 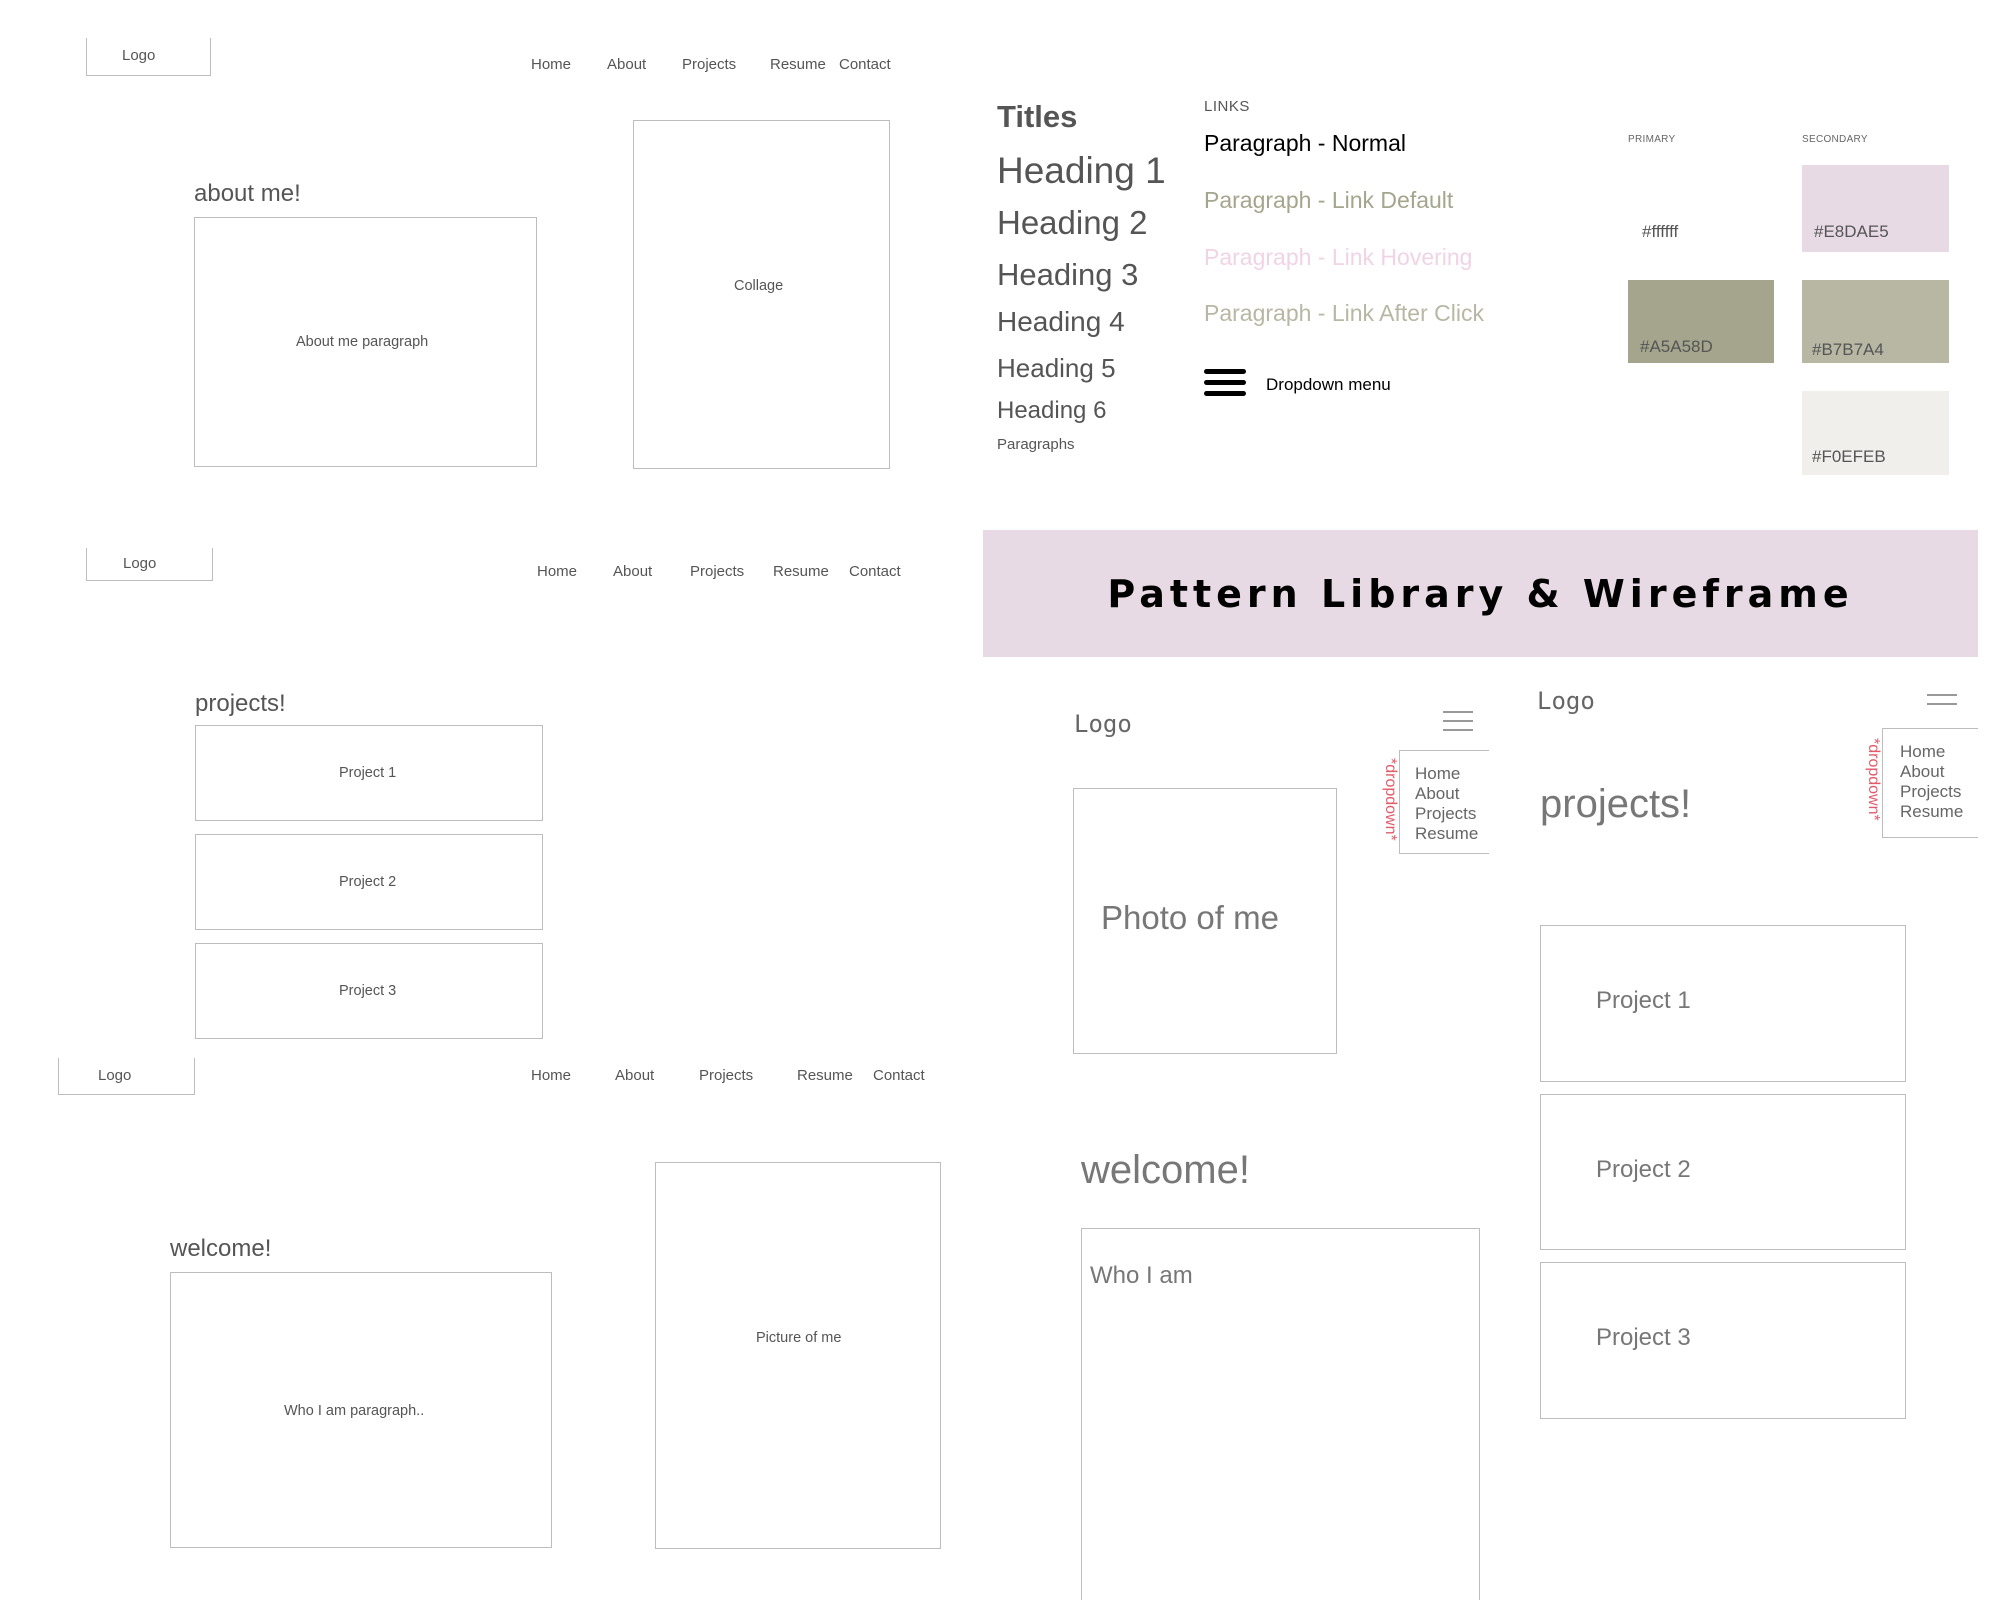 What do you see at coordinates (1280, 1414) in the screenshot?
I see `who-i-am-box: Who I am` at bounding box center [1280, 1414].